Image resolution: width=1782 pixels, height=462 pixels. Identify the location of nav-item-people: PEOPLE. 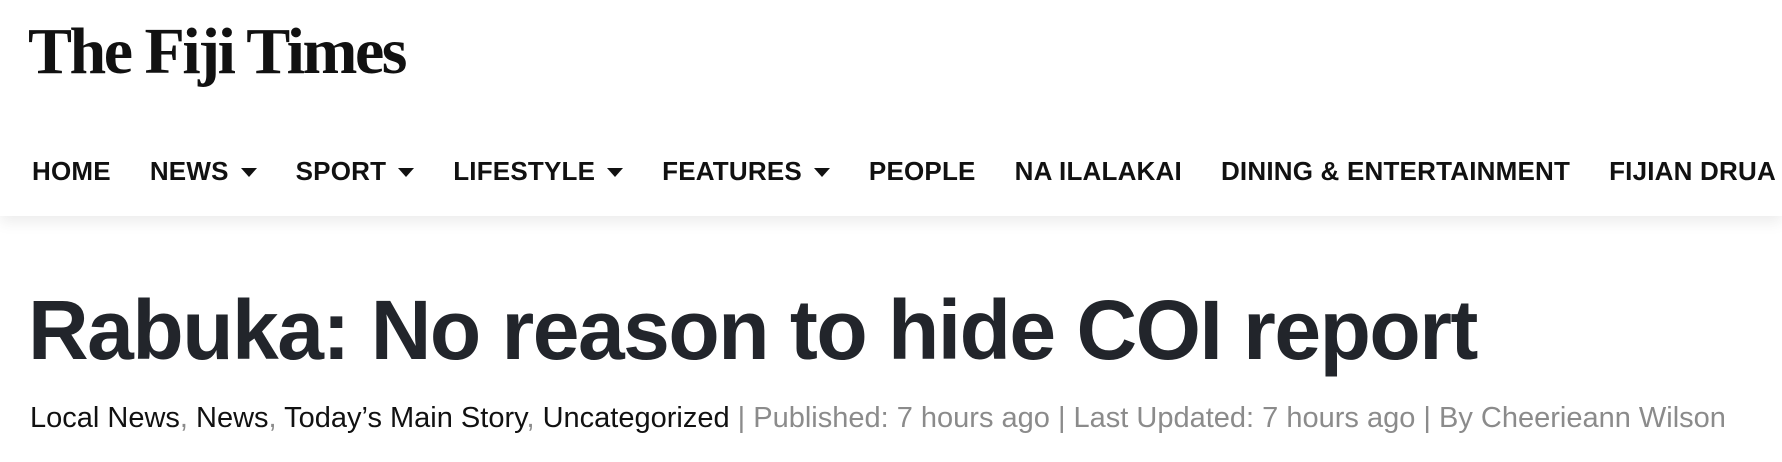
(922, 171).